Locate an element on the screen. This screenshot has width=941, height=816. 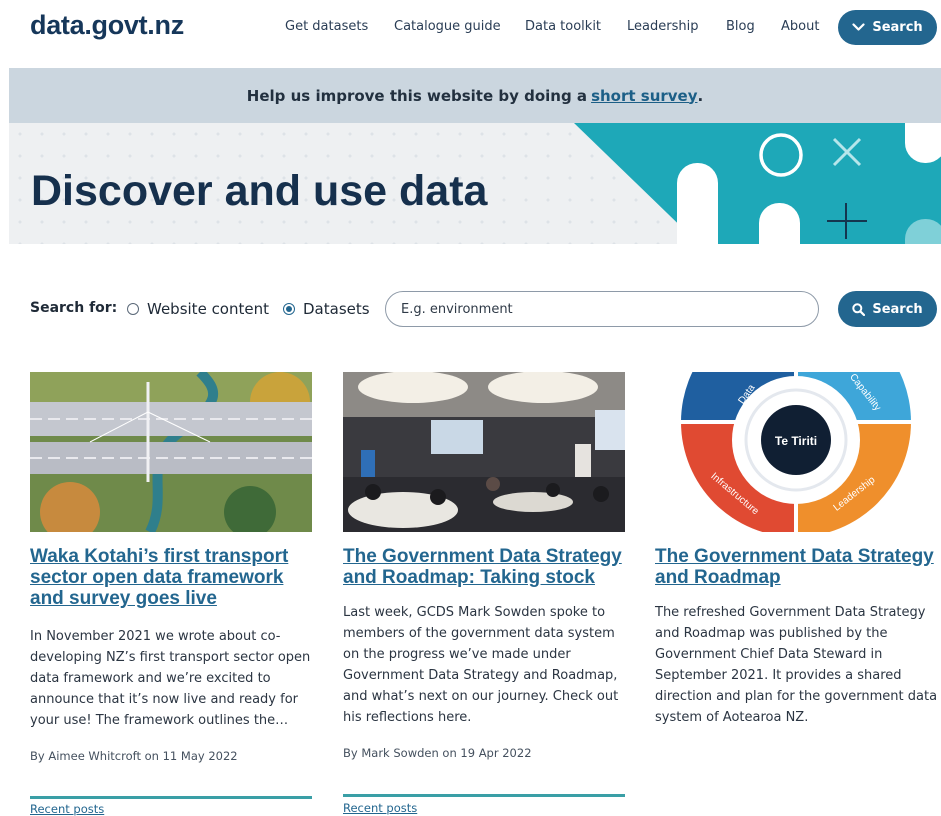
search-for-label: Search for: is located at coordinates (74, 308).